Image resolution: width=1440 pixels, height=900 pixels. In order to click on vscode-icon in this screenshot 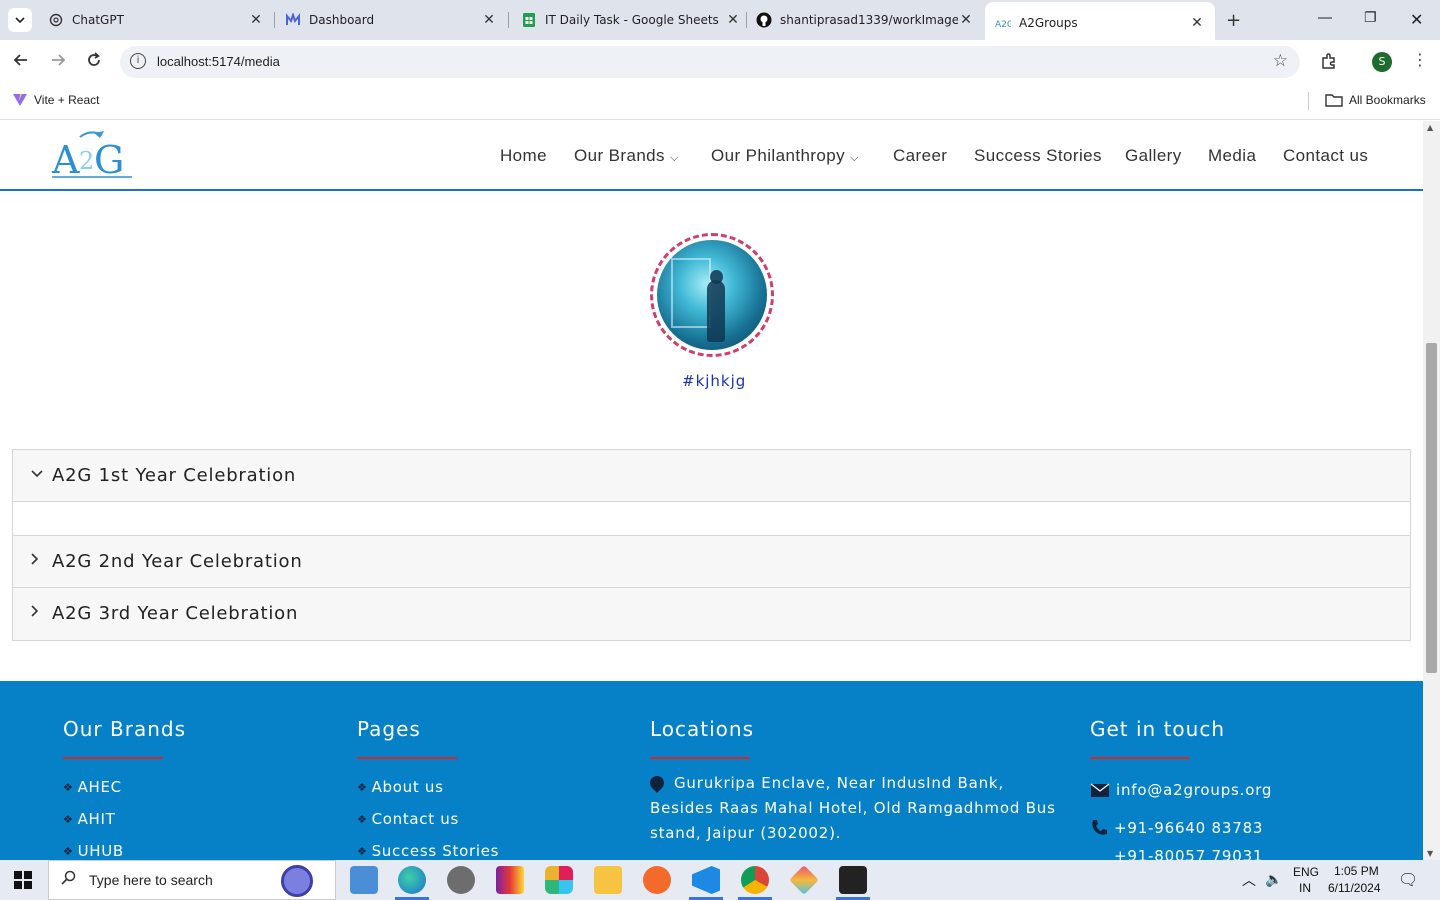, I will do `click(706, 880)`.